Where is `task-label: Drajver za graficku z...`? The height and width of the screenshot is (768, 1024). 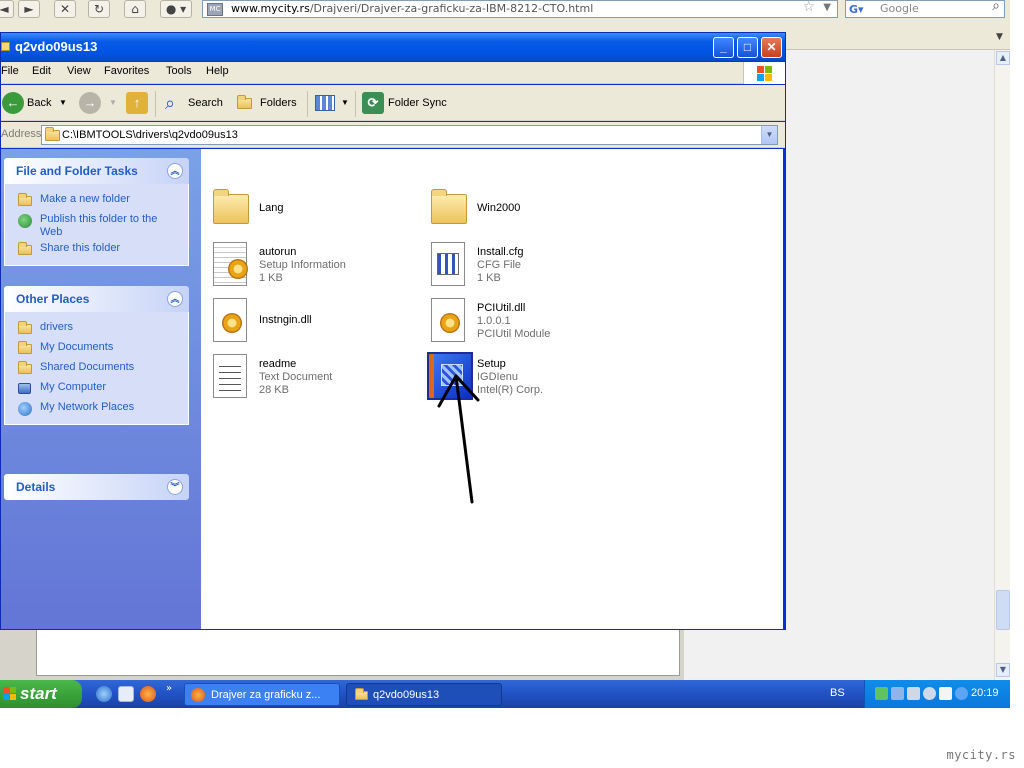 task-label: Drajver za graficku z... is located at coordinates (266, 695).